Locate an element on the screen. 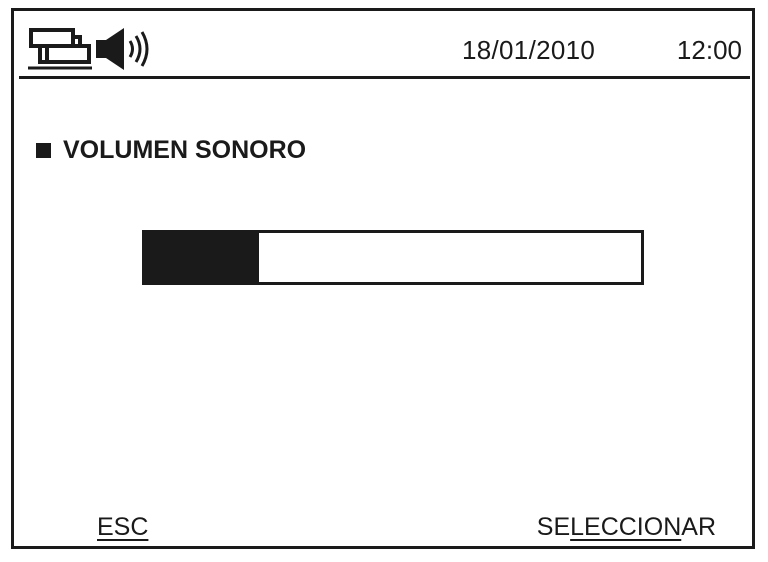 The width and height of the screenshot is (768, 562). network-icon is located at coordinates (60, 49).